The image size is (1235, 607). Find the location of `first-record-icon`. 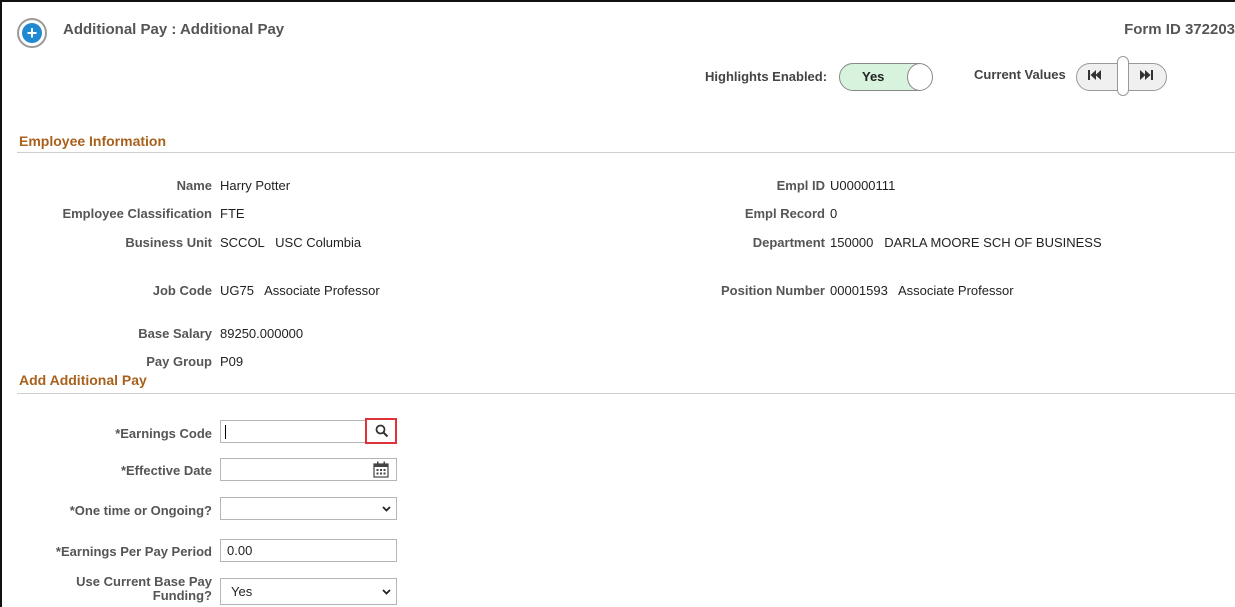

first-record-icon is located at coordinates (1095, 76).